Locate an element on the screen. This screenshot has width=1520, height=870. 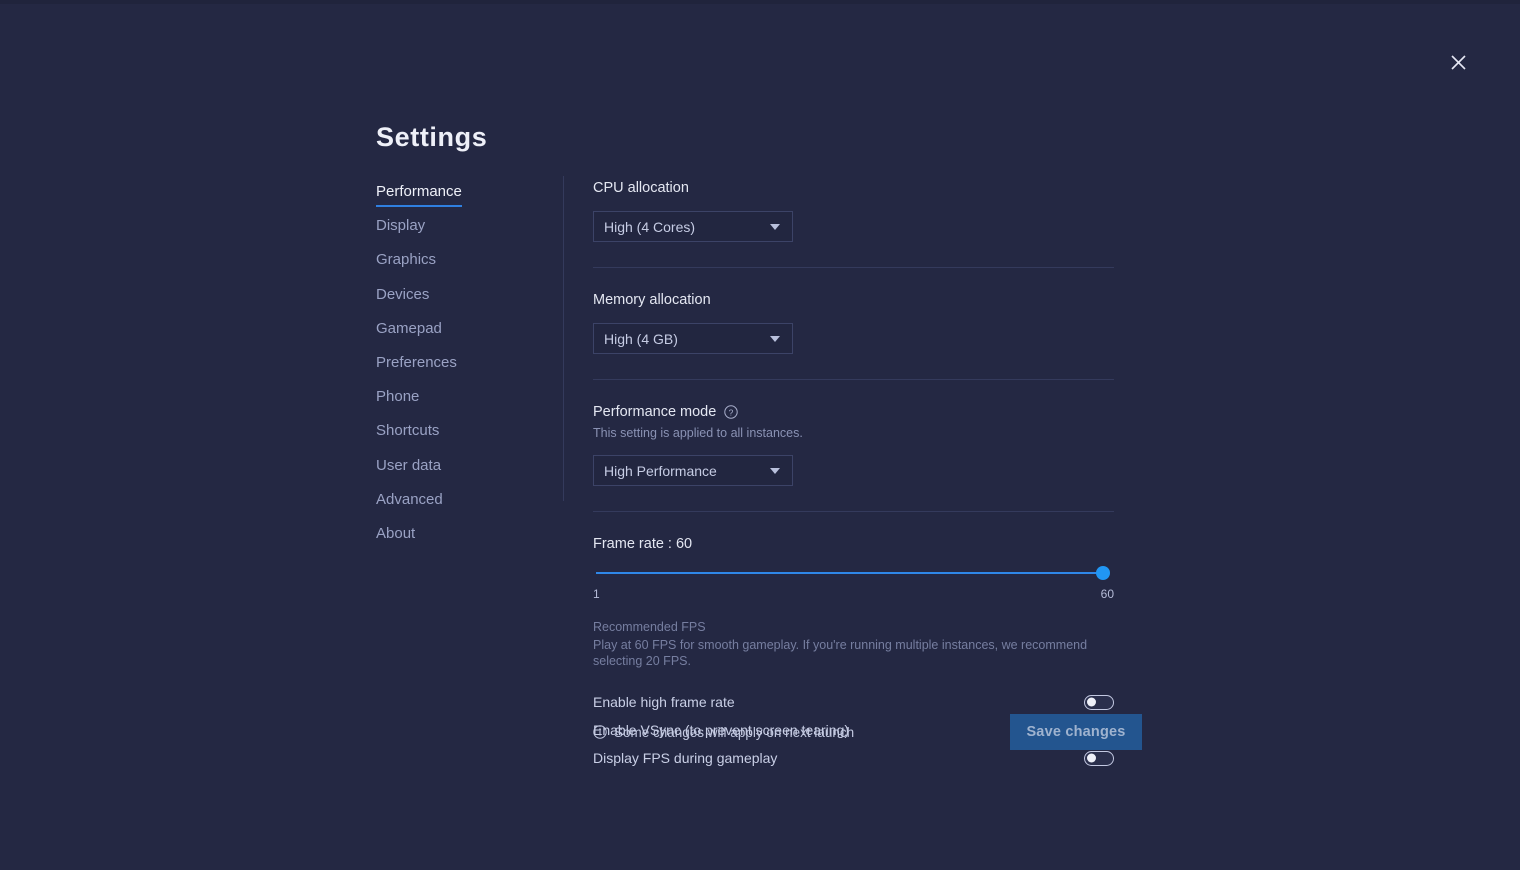
close-button is located at coordinates (1458, 62).